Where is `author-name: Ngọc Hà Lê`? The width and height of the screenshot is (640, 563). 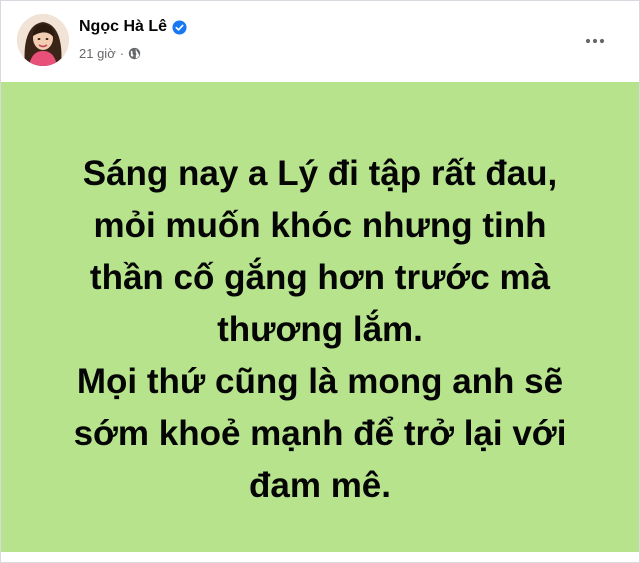 author-name: Ngọc Hà Lê is located at coordinates (123, 27).